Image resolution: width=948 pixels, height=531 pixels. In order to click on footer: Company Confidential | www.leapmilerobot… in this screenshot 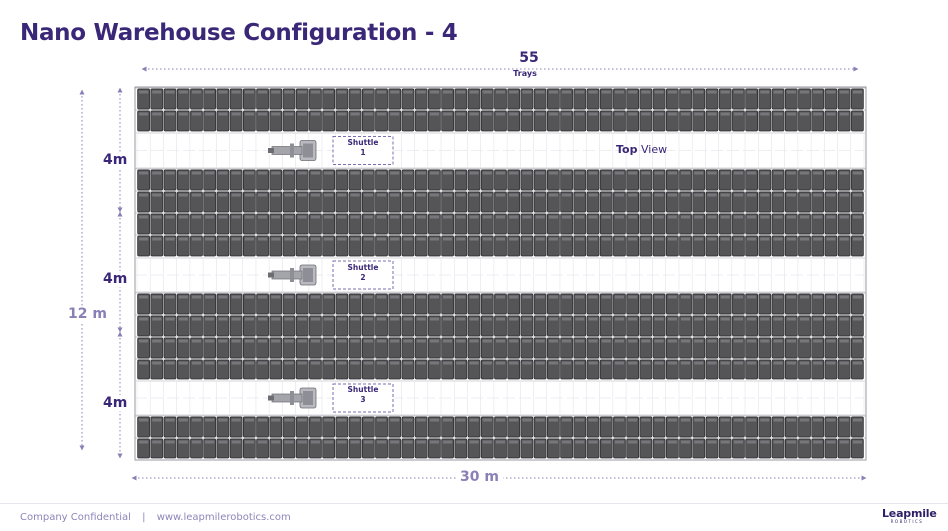, I will do `click(155, 517)`.